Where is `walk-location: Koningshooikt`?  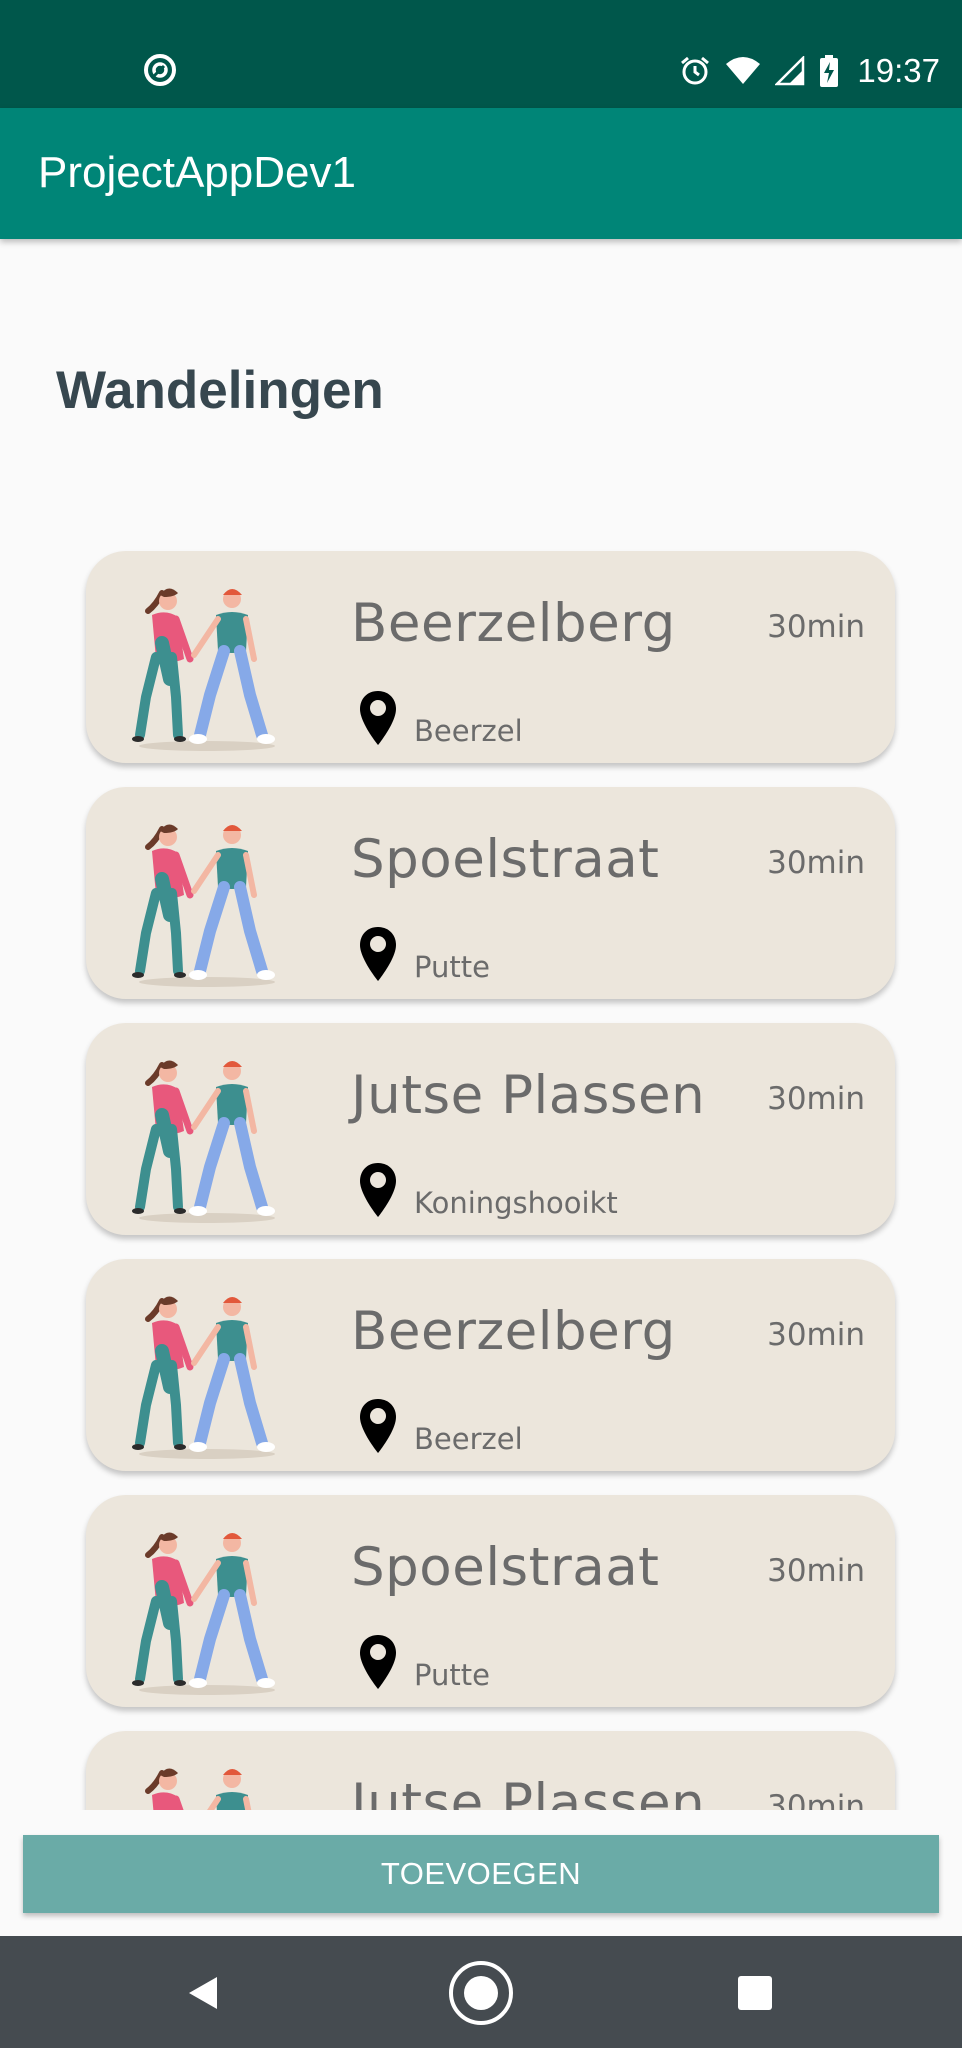 walk-location: Koningshooikt is located at coordinates (516, 1203).